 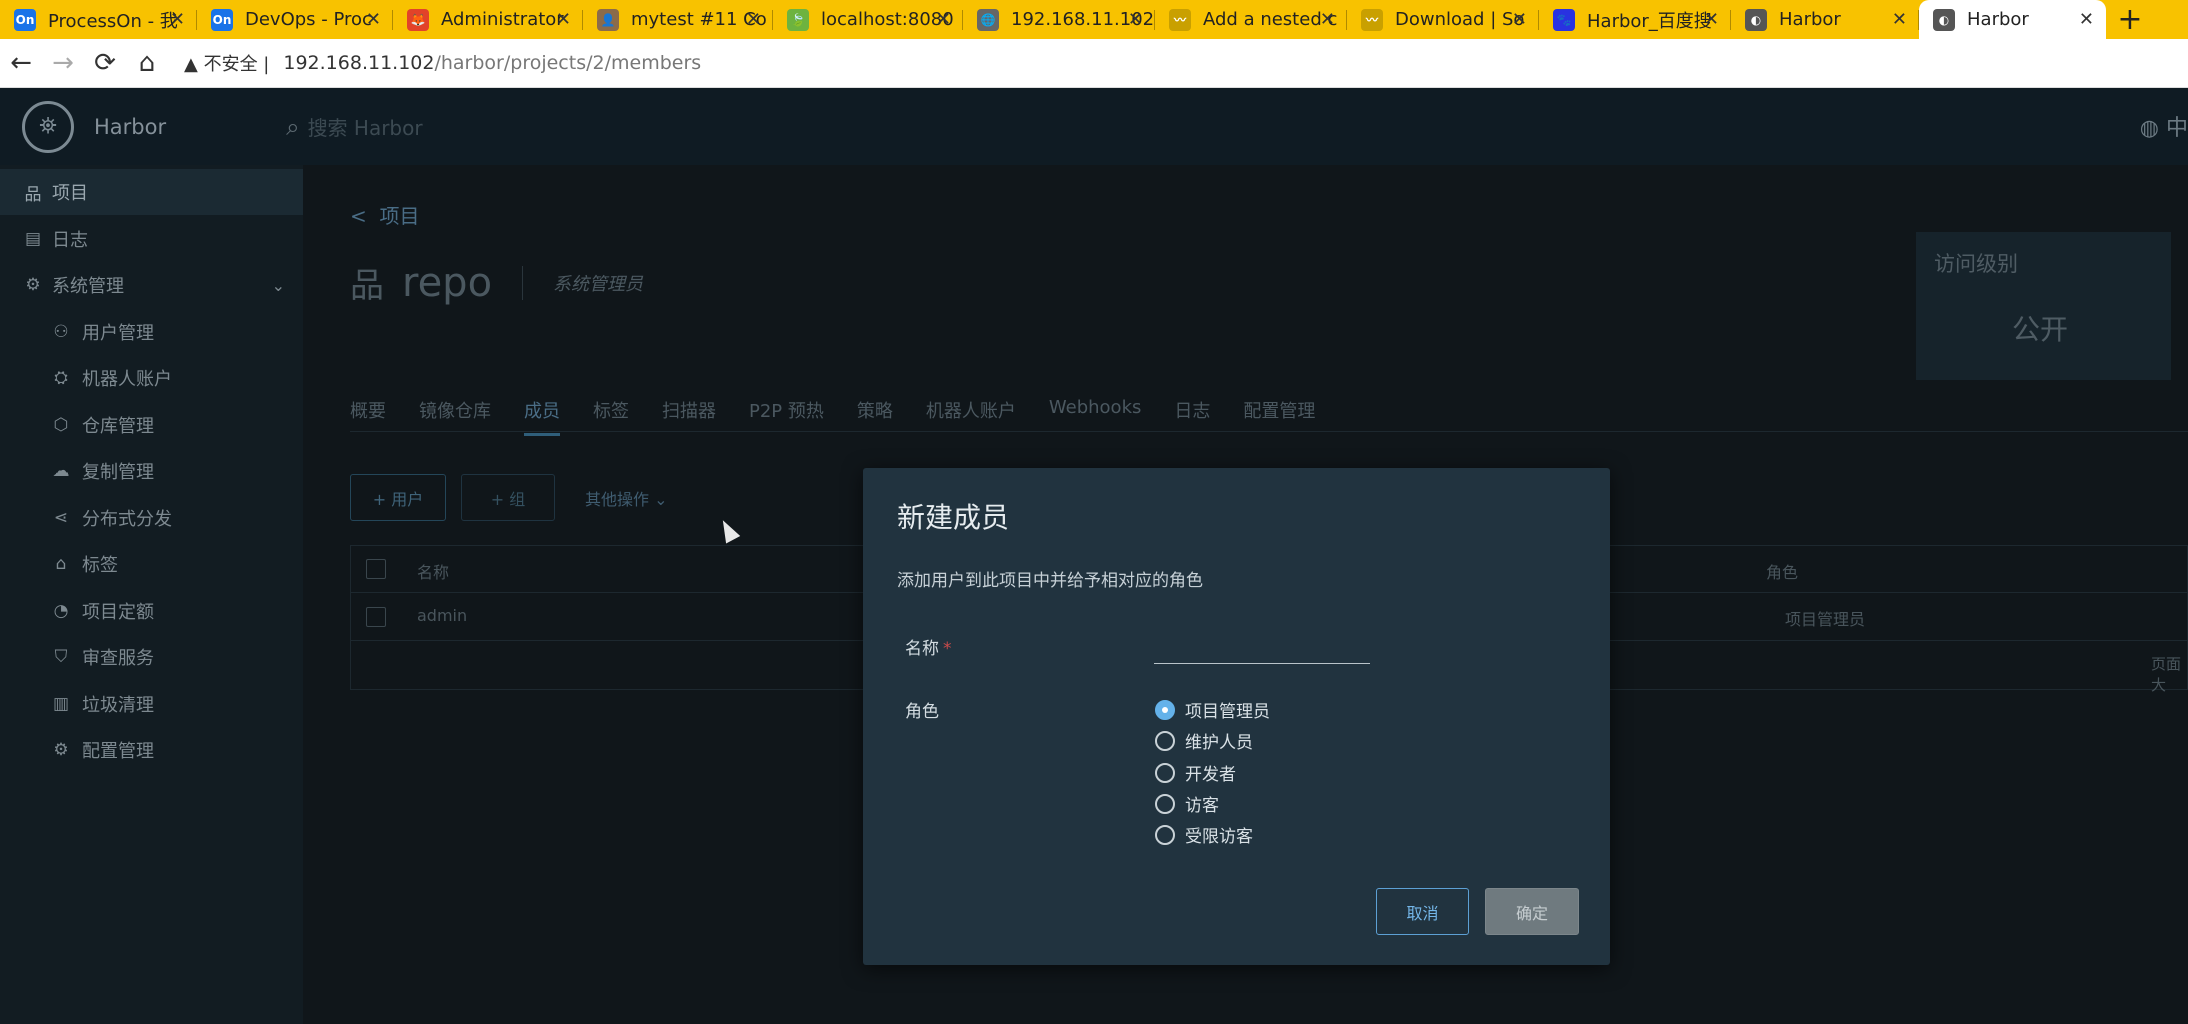 What do you see at coordinates (508, 497) in the screenshot?
I see `add-group-button: + 组` at bounding box center [508, 497].